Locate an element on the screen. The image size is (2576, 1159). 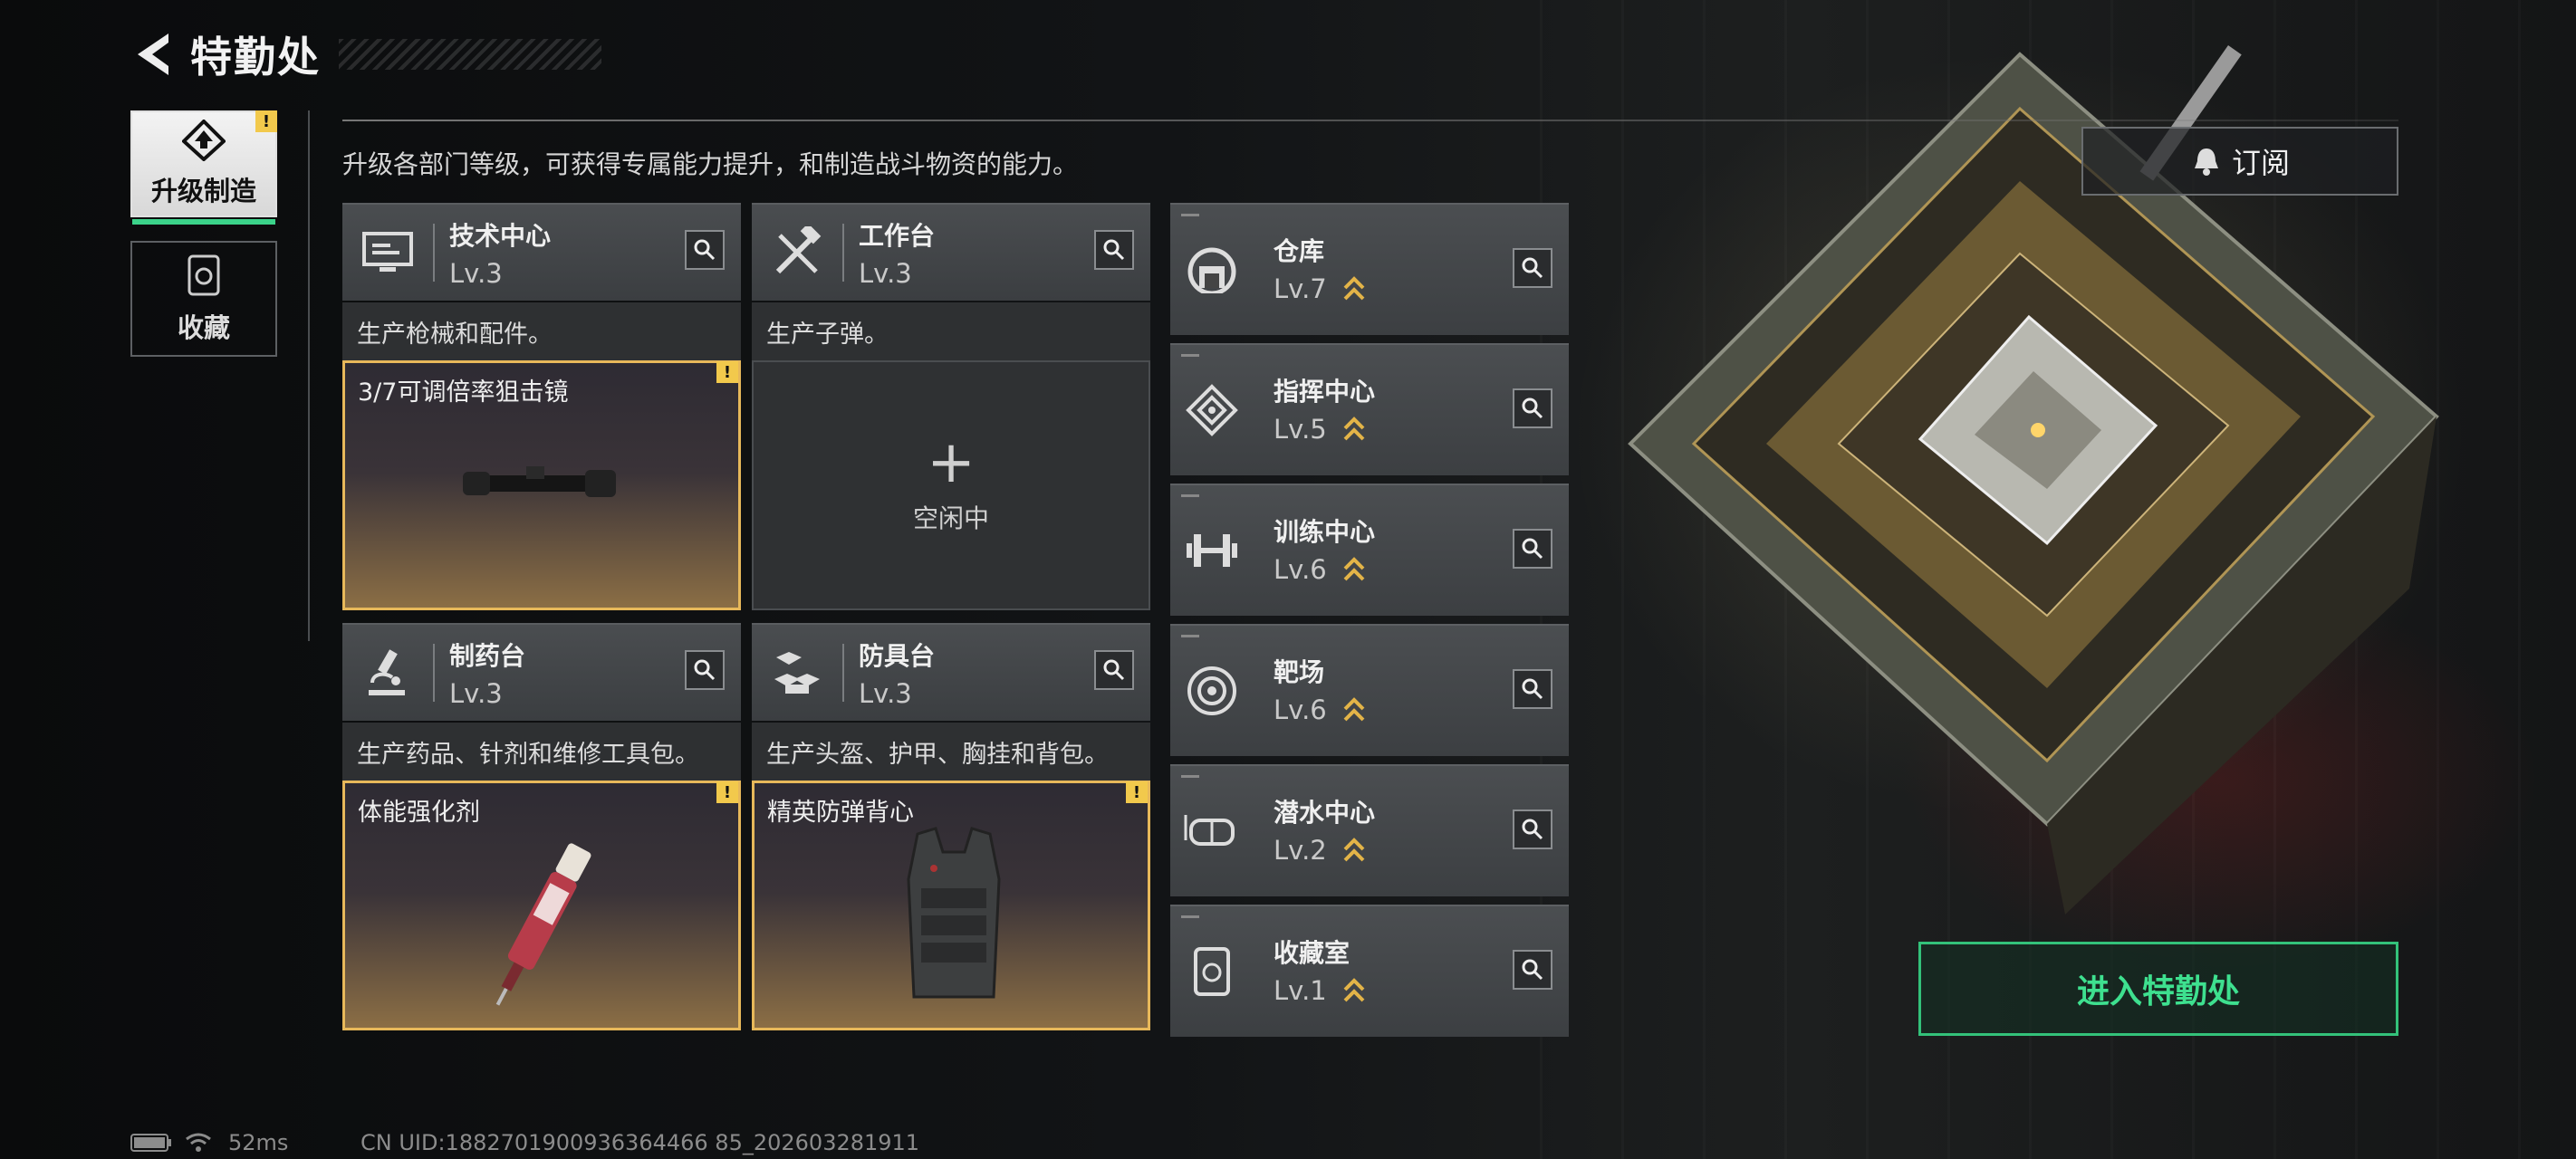
workshop-header: 工作台 Lv.3 is located at coordinates (951, 252).